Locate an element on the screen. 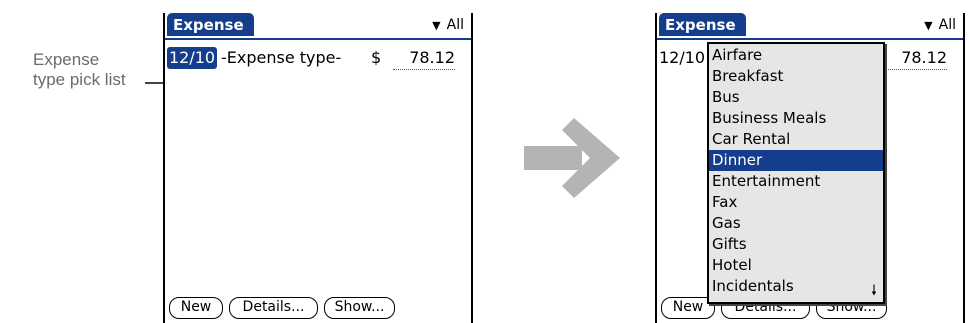  pick-list-item-gas: Gas is located at coordinates (796, 223).